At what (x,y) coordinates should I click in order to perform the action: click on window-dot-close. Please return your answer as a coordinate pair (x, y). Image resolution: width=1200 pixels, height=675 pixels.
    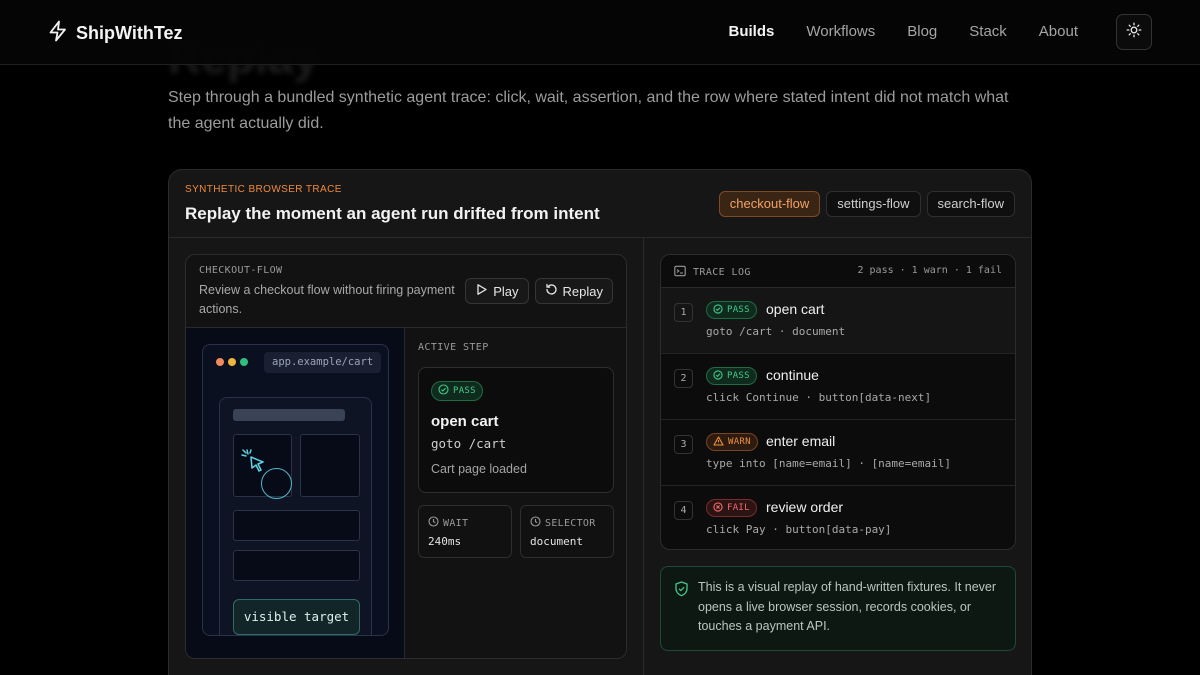
    Looking at the image, I should click on (220, 362).